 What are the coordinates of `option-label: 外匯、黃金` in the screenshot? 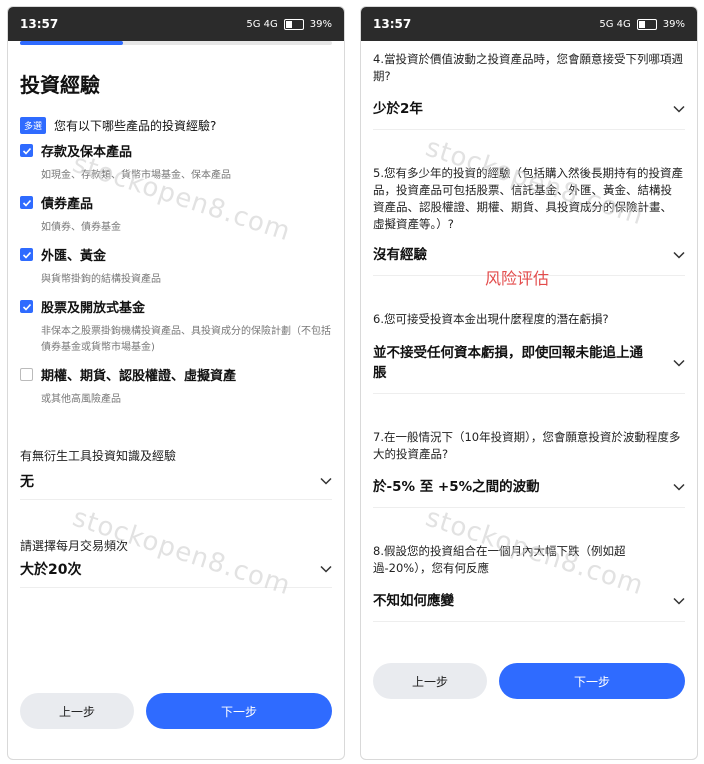 It's located at (74, 256).